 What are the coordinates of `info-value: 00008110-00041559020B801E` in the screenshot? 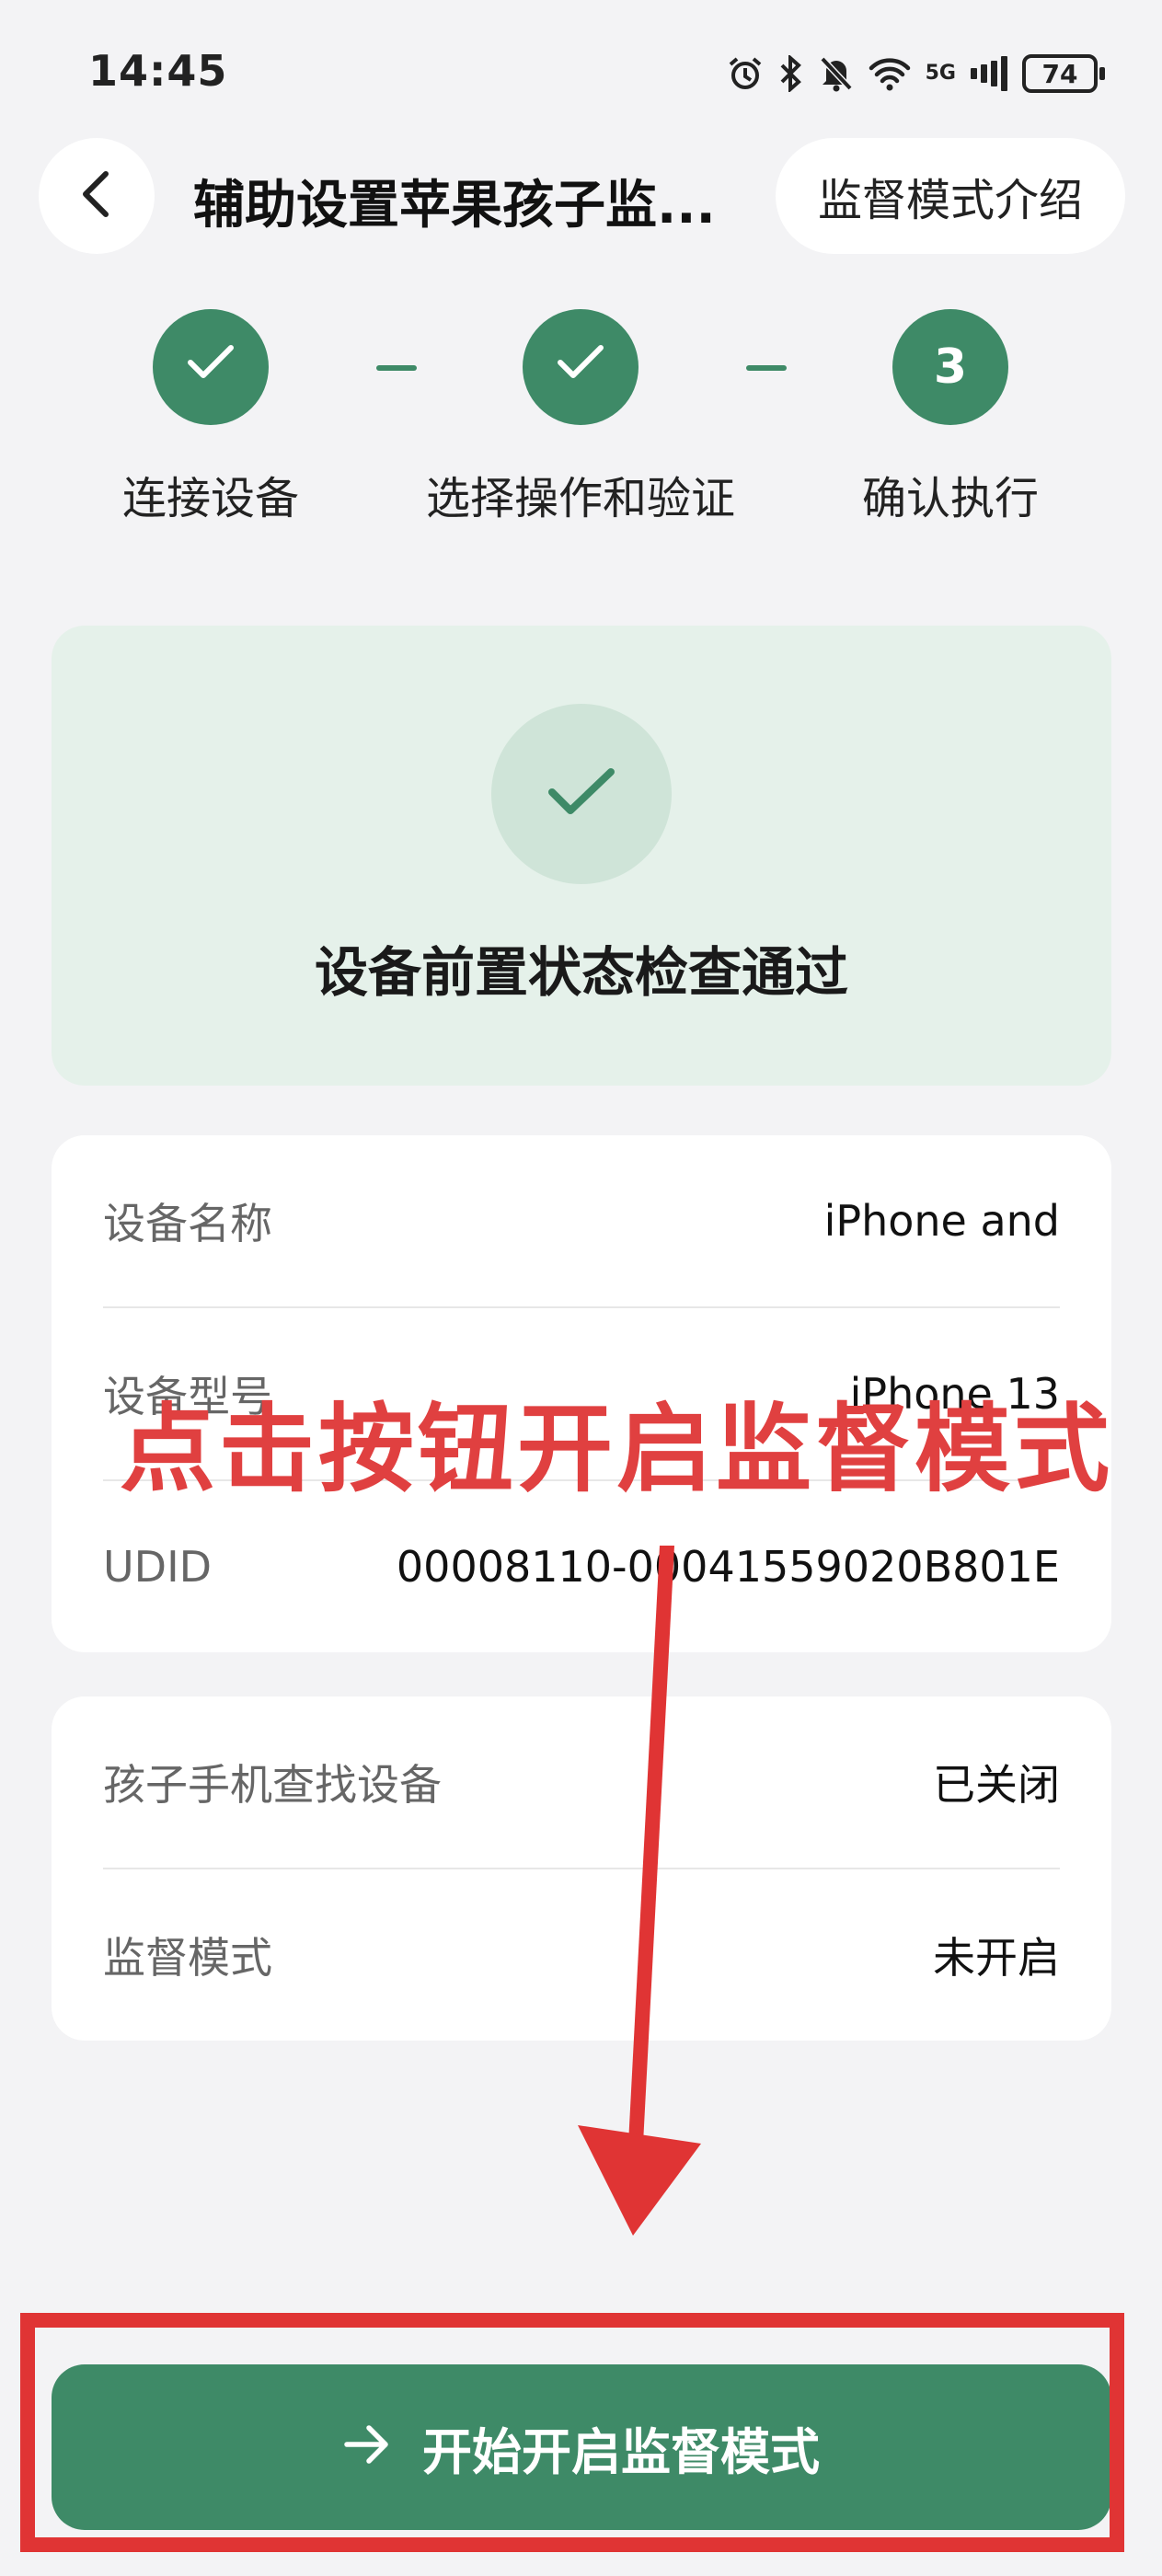 It's located at (728, 1567).